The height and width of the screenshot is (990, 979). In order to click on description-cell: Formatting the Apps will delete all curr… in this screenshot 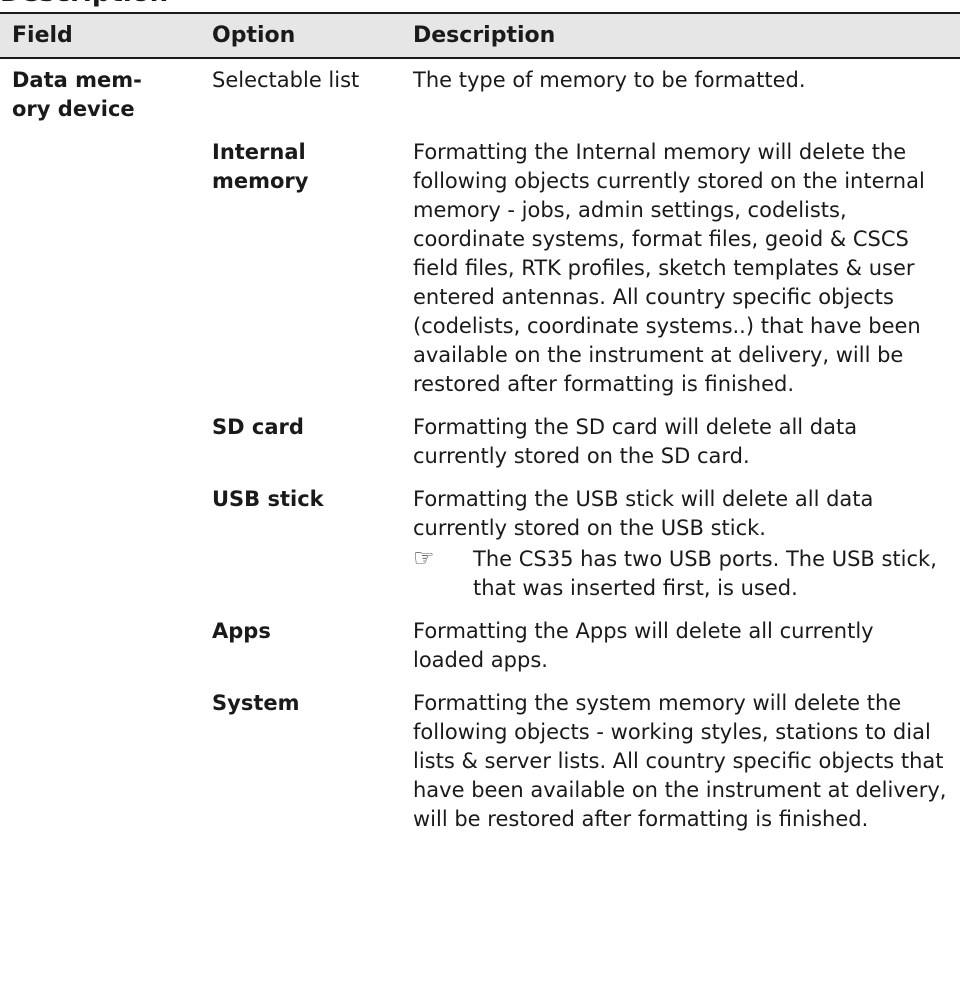, I will do `click(643, 645)`.